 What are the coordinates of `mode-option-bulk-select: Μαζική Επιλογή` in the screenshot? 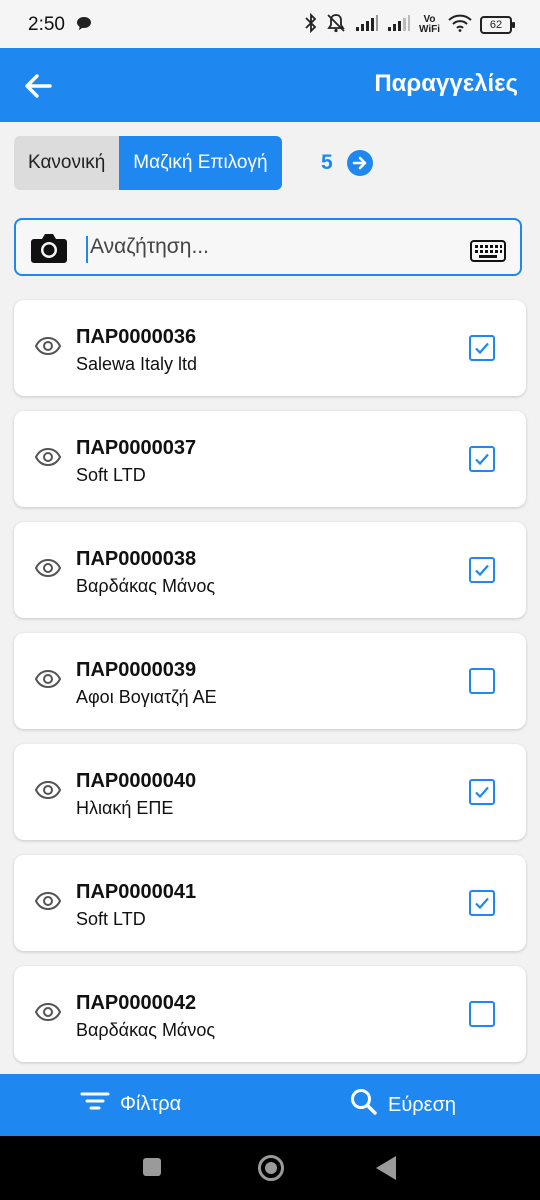 It's located at (200, 163).